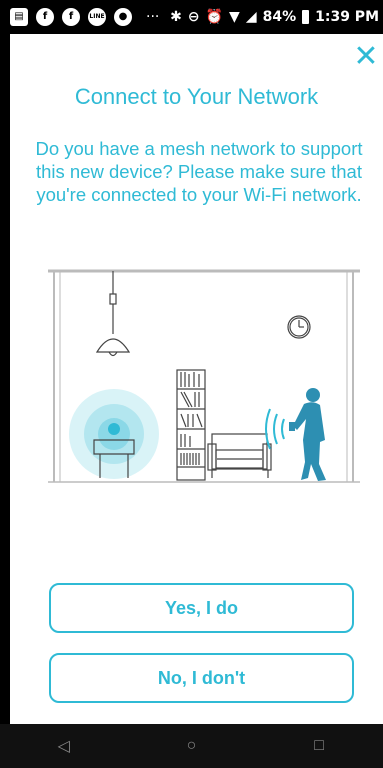  Describe the element at coordinates (19, 17) in the screenshot. I see `notes-icon: ▤` at that location.